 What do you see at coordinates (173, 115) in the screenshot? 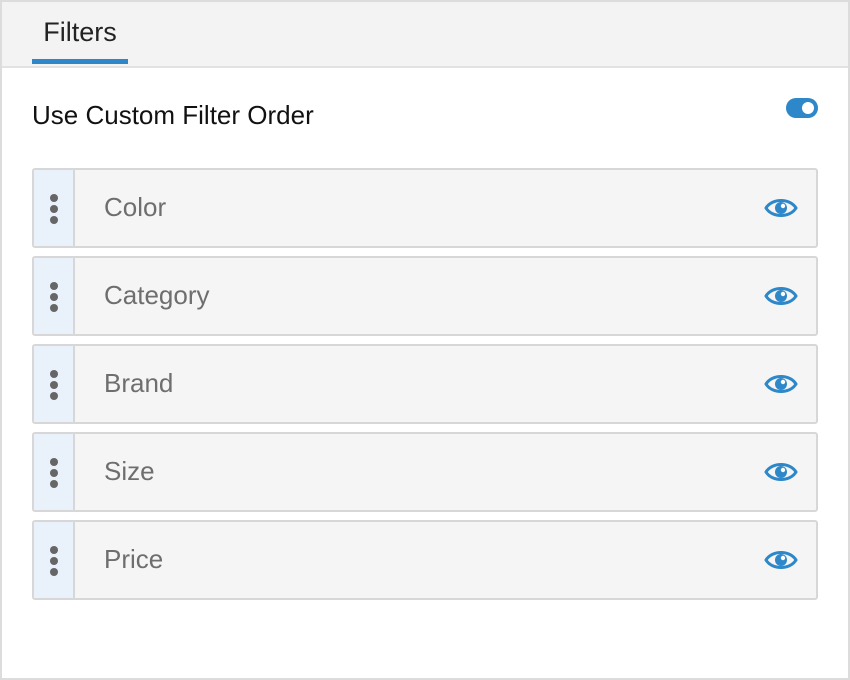
I see `custom-order-label: Use Custom Filter Order` at bounding box center [173, 115].